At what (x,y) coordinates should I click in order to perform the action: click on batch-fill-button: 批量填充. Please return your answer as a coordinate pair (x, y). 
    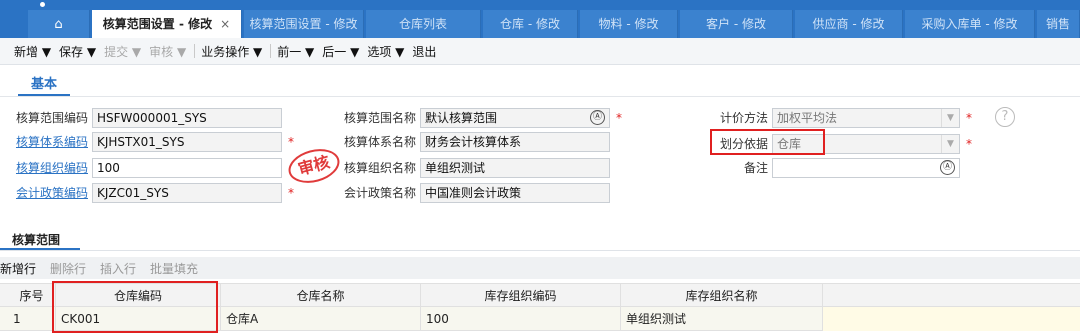
    Looking at the image, I should click on (174, 268).